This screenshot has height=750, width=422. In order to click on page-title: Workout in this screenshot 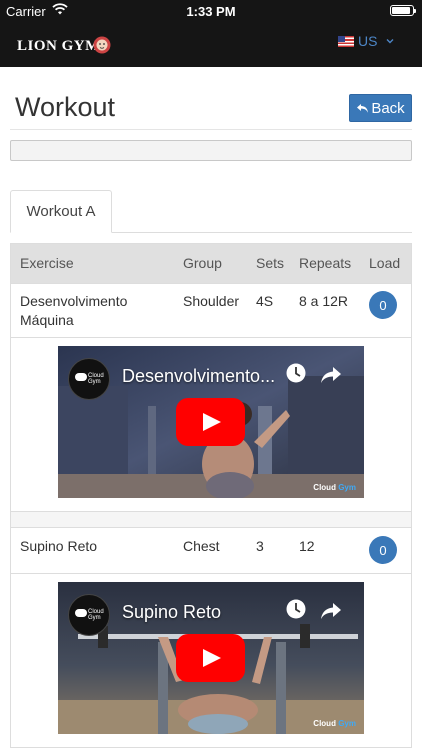, I will do `click(65, 107)`.